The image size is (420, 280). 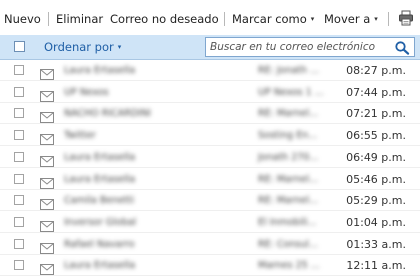 I want to click on select-all-checkbox, so click(x=19, y=46).